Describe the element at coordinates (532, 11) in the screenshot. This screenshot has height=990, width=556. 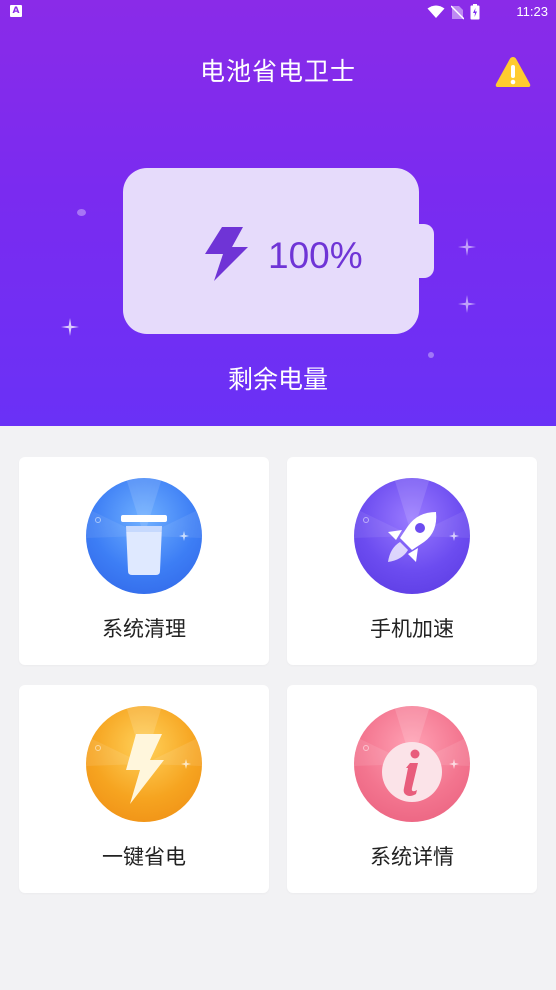
I see `status-time: 11:23` at that location.